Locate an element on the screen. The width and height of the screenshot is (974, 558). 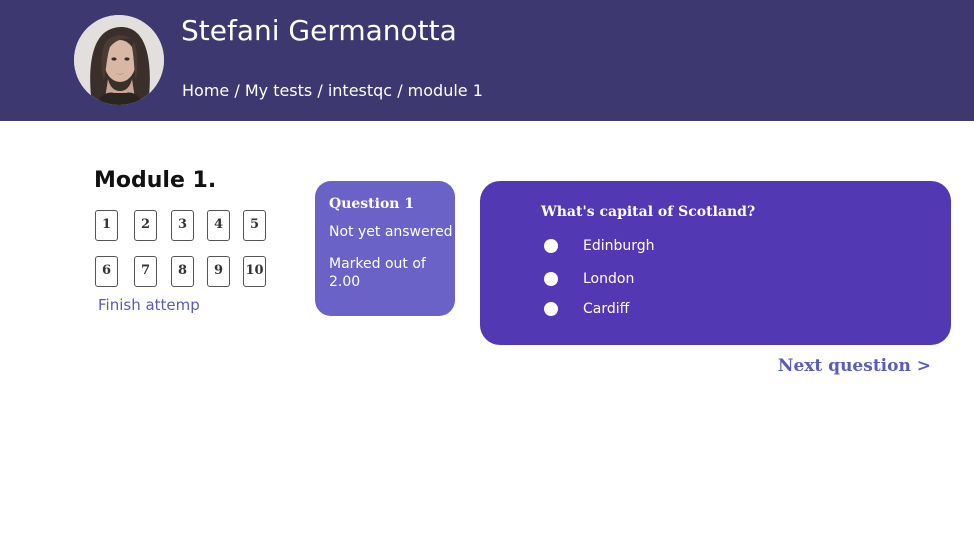
avatar is located at coordinates (119, 60).